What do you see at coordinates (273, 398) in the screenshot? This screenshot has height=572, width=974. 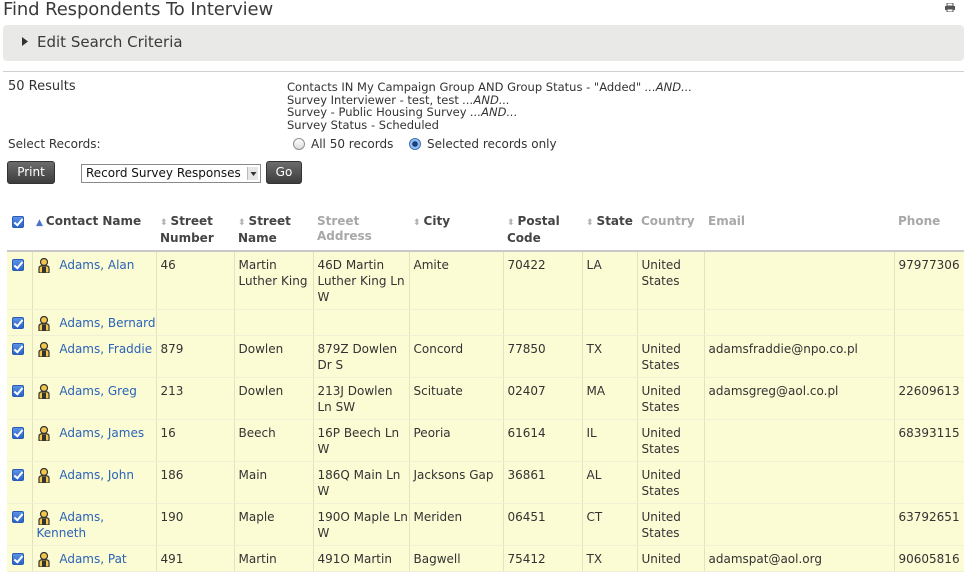 I see `street-name-cell: Dowlen` at bounding box center [273, 398].